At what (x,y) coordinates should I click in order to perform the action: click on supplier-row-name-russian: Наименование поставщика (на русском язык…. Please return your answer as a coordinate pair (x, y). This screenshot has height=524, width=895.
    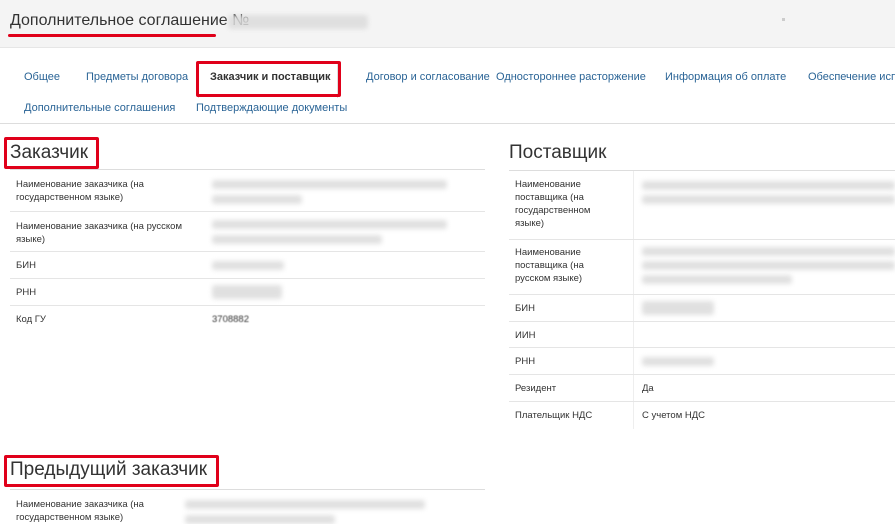
    Looking at the image, I should click on (702, 267).